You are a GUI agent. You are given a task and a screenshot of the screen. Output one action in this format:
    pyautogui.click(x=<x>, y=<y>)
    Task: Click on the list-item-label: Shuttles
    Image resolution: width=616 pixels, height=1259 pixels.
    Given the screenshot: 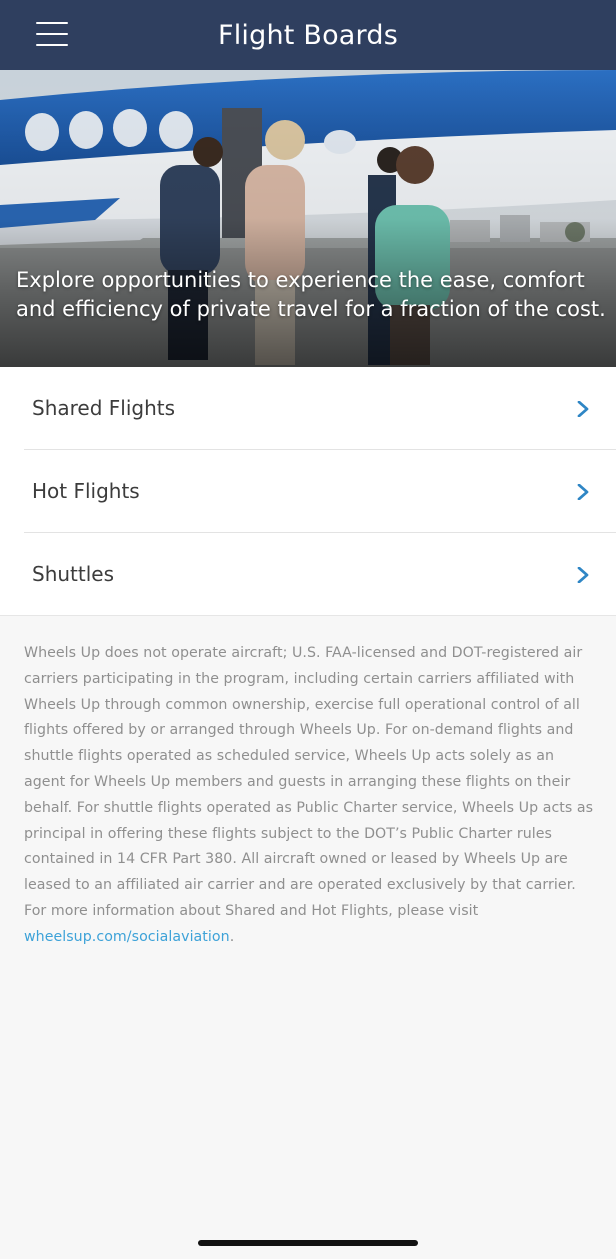 What is the action you would take?
    pyautogui.click(x=73, y=574)
    